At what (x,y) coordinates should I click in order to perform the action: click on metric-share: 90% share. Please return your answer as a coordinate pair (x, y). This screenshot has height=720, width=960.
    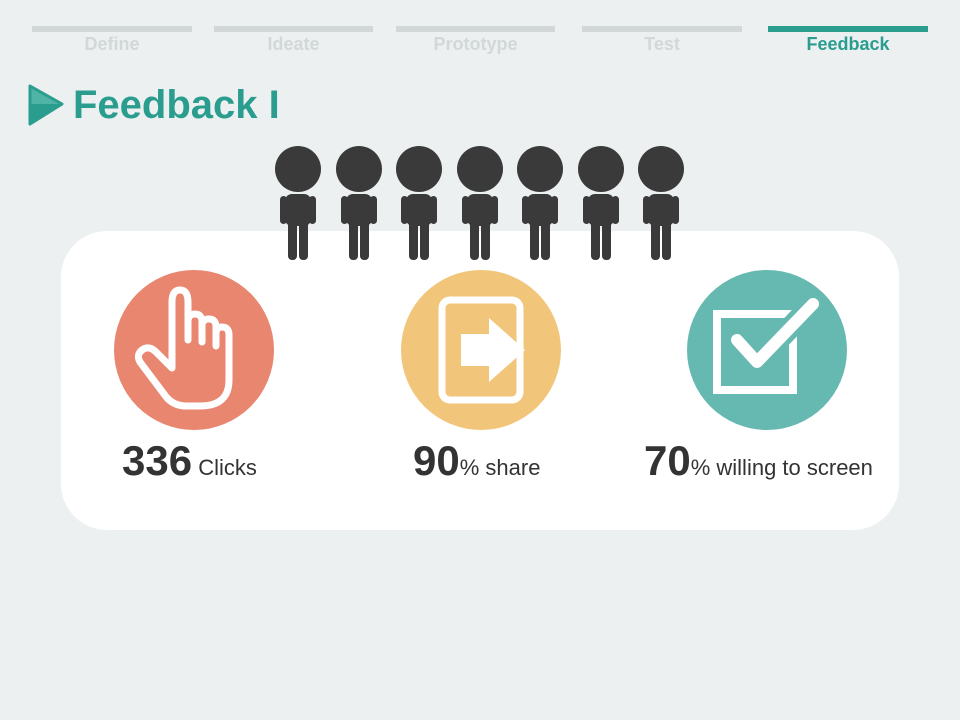
    Looking at the image, I should click on (476, 464).